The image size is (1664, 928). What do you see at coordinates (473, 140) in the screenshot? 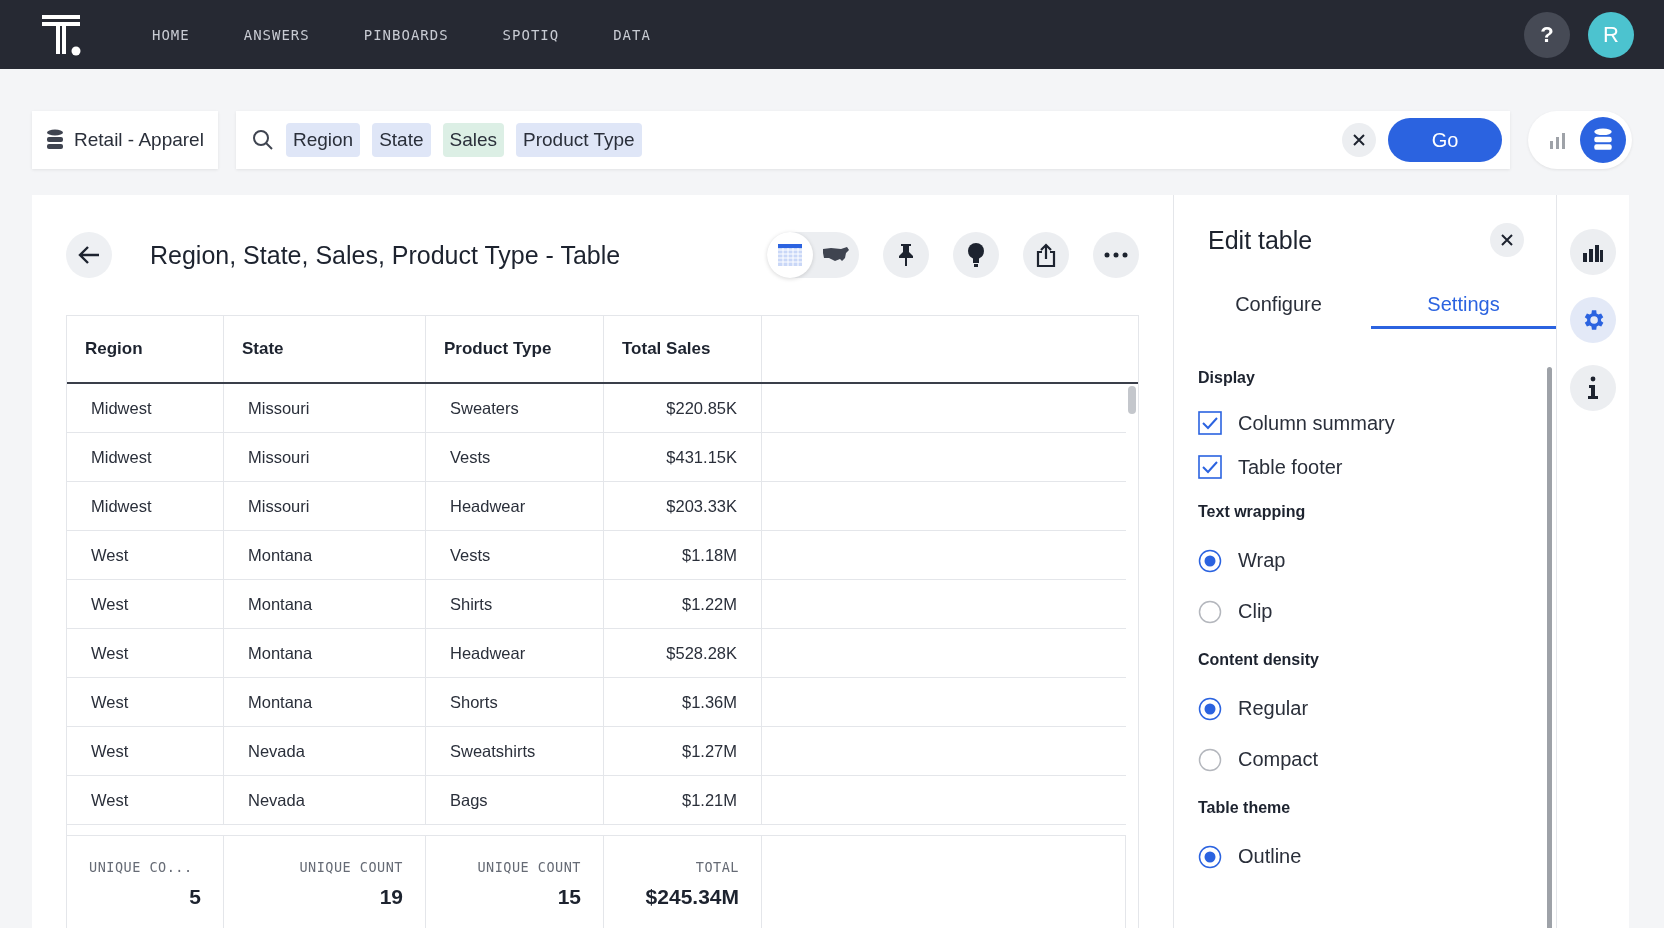
I see `search-token: Sales` at bounding box center [473, 140].